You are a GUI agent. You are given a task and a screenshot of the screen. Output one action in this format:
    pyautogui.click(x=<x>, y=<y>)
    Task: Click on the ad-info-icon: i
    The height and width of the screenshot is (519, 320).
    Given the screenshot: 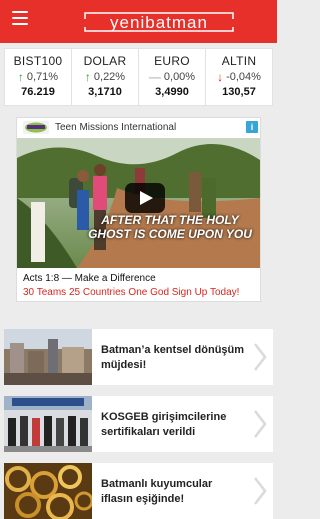 What is the action you would take?
    pyautogui.click(x=252, y=127)
    